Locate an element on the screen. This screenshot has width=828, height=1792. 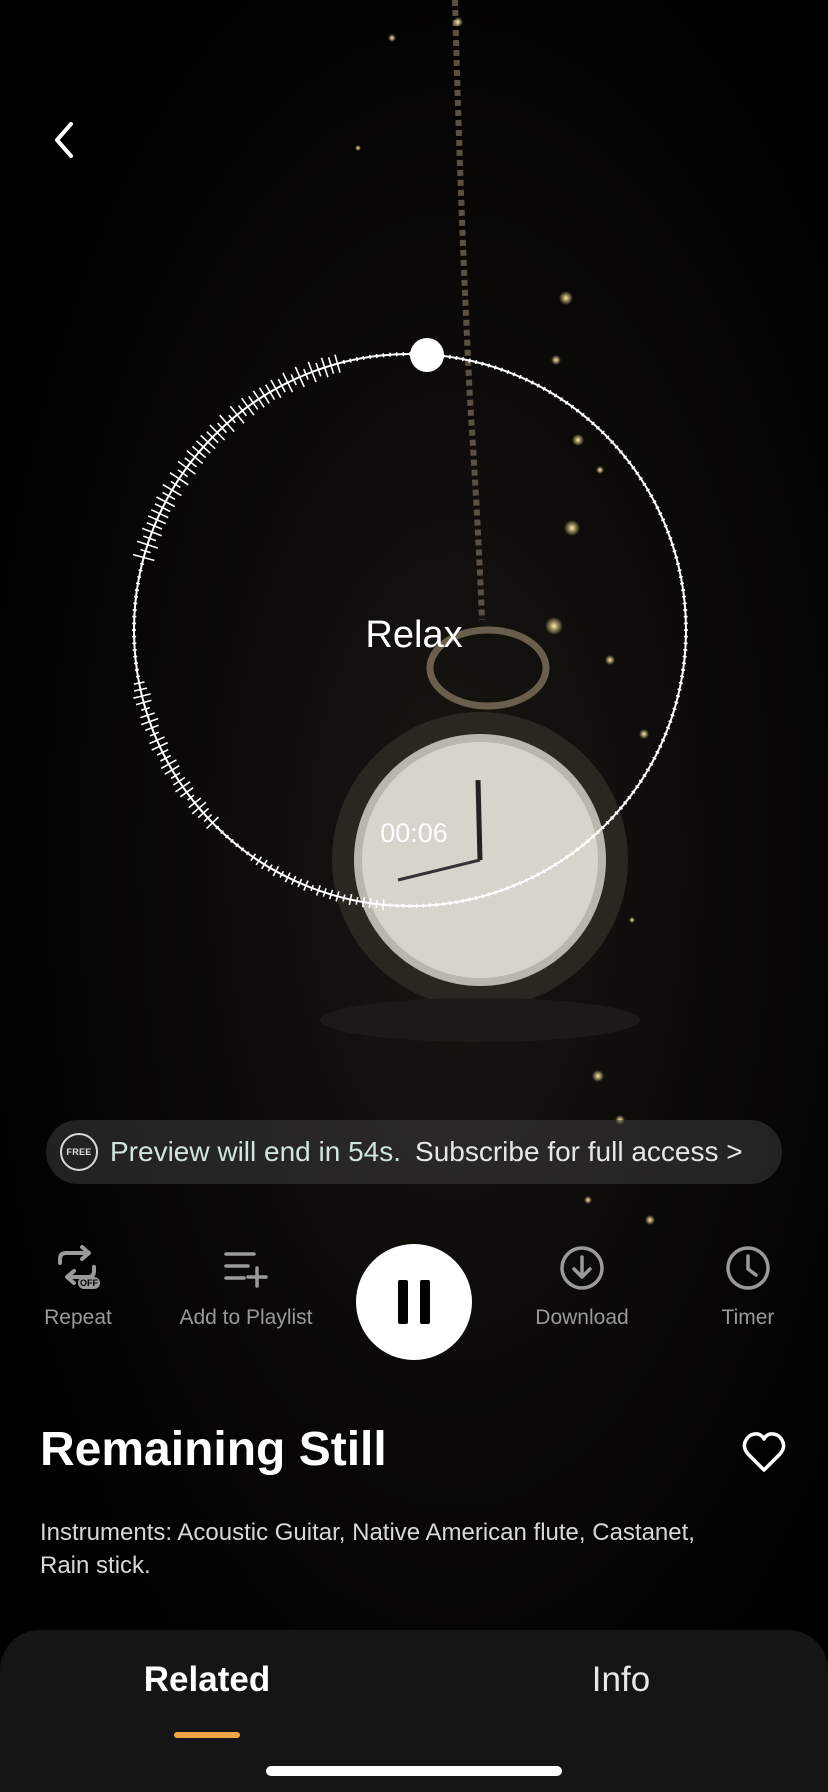
pause-button is located at coordinates (414, 1302).